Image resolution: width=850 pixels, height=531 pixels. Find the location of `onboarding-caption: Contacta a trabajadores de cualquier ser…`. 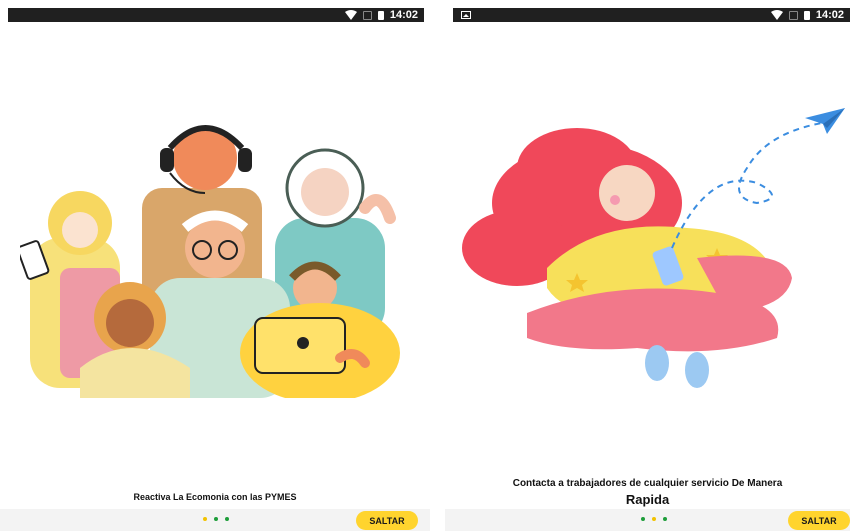

onboarding-caption: Contacta a trabajadores de cualquier ser… is located at coordinates (647, 483).